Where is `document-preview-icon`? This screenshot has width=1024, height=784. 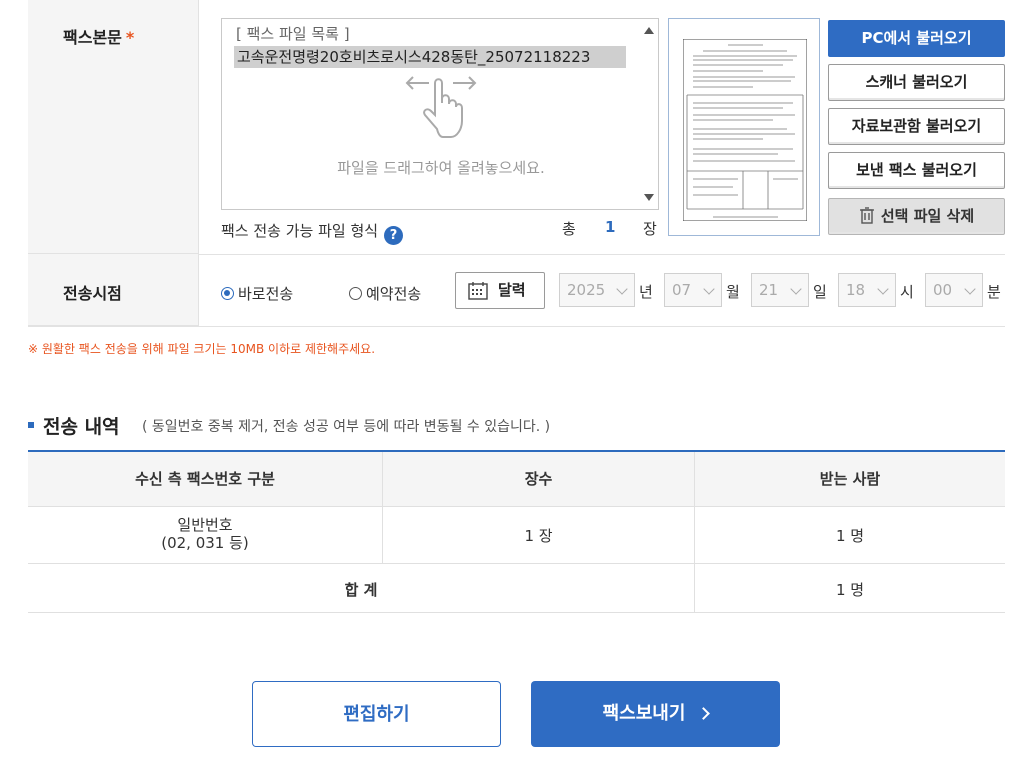
document-preview-icon is located at coordinates (745, 130).